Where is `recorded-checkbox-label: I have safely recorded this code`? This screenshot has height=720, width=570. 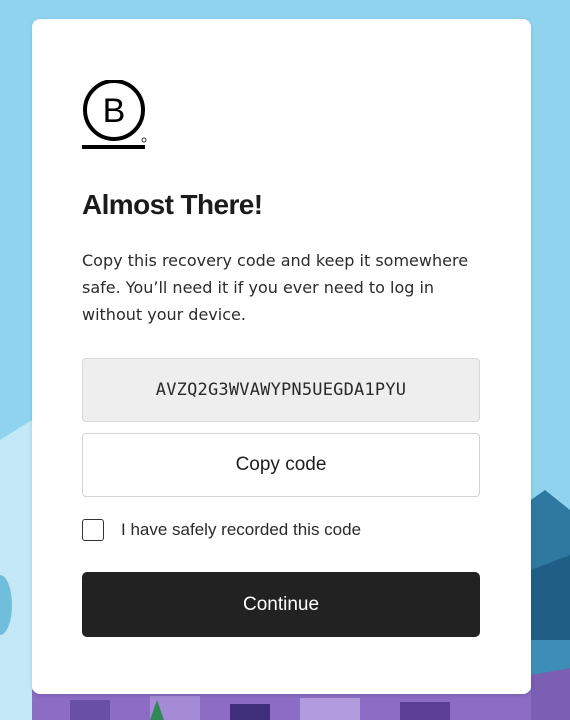
recorded-checkbox-label: I have safely recorded this code is located at coordinates (241, 530).